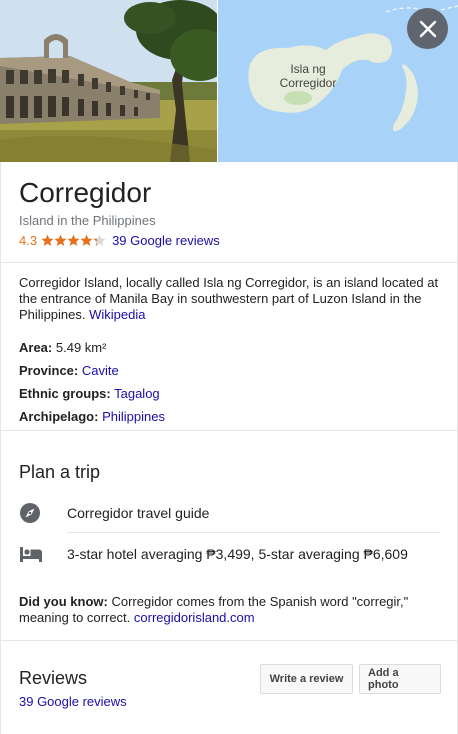 The height and width of the screenshot is (734, 458). I want to click on place-subtitle: Island in the Philippines, so click(87, 220).